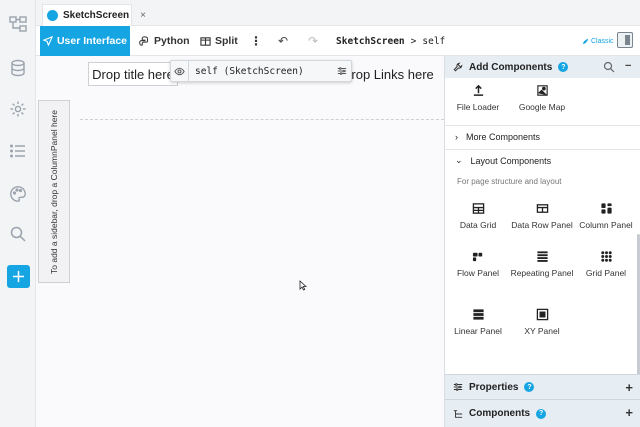 This screenshot has height=427, width=640. I want to click on component-google-map: Google Map, so click(542, 97).